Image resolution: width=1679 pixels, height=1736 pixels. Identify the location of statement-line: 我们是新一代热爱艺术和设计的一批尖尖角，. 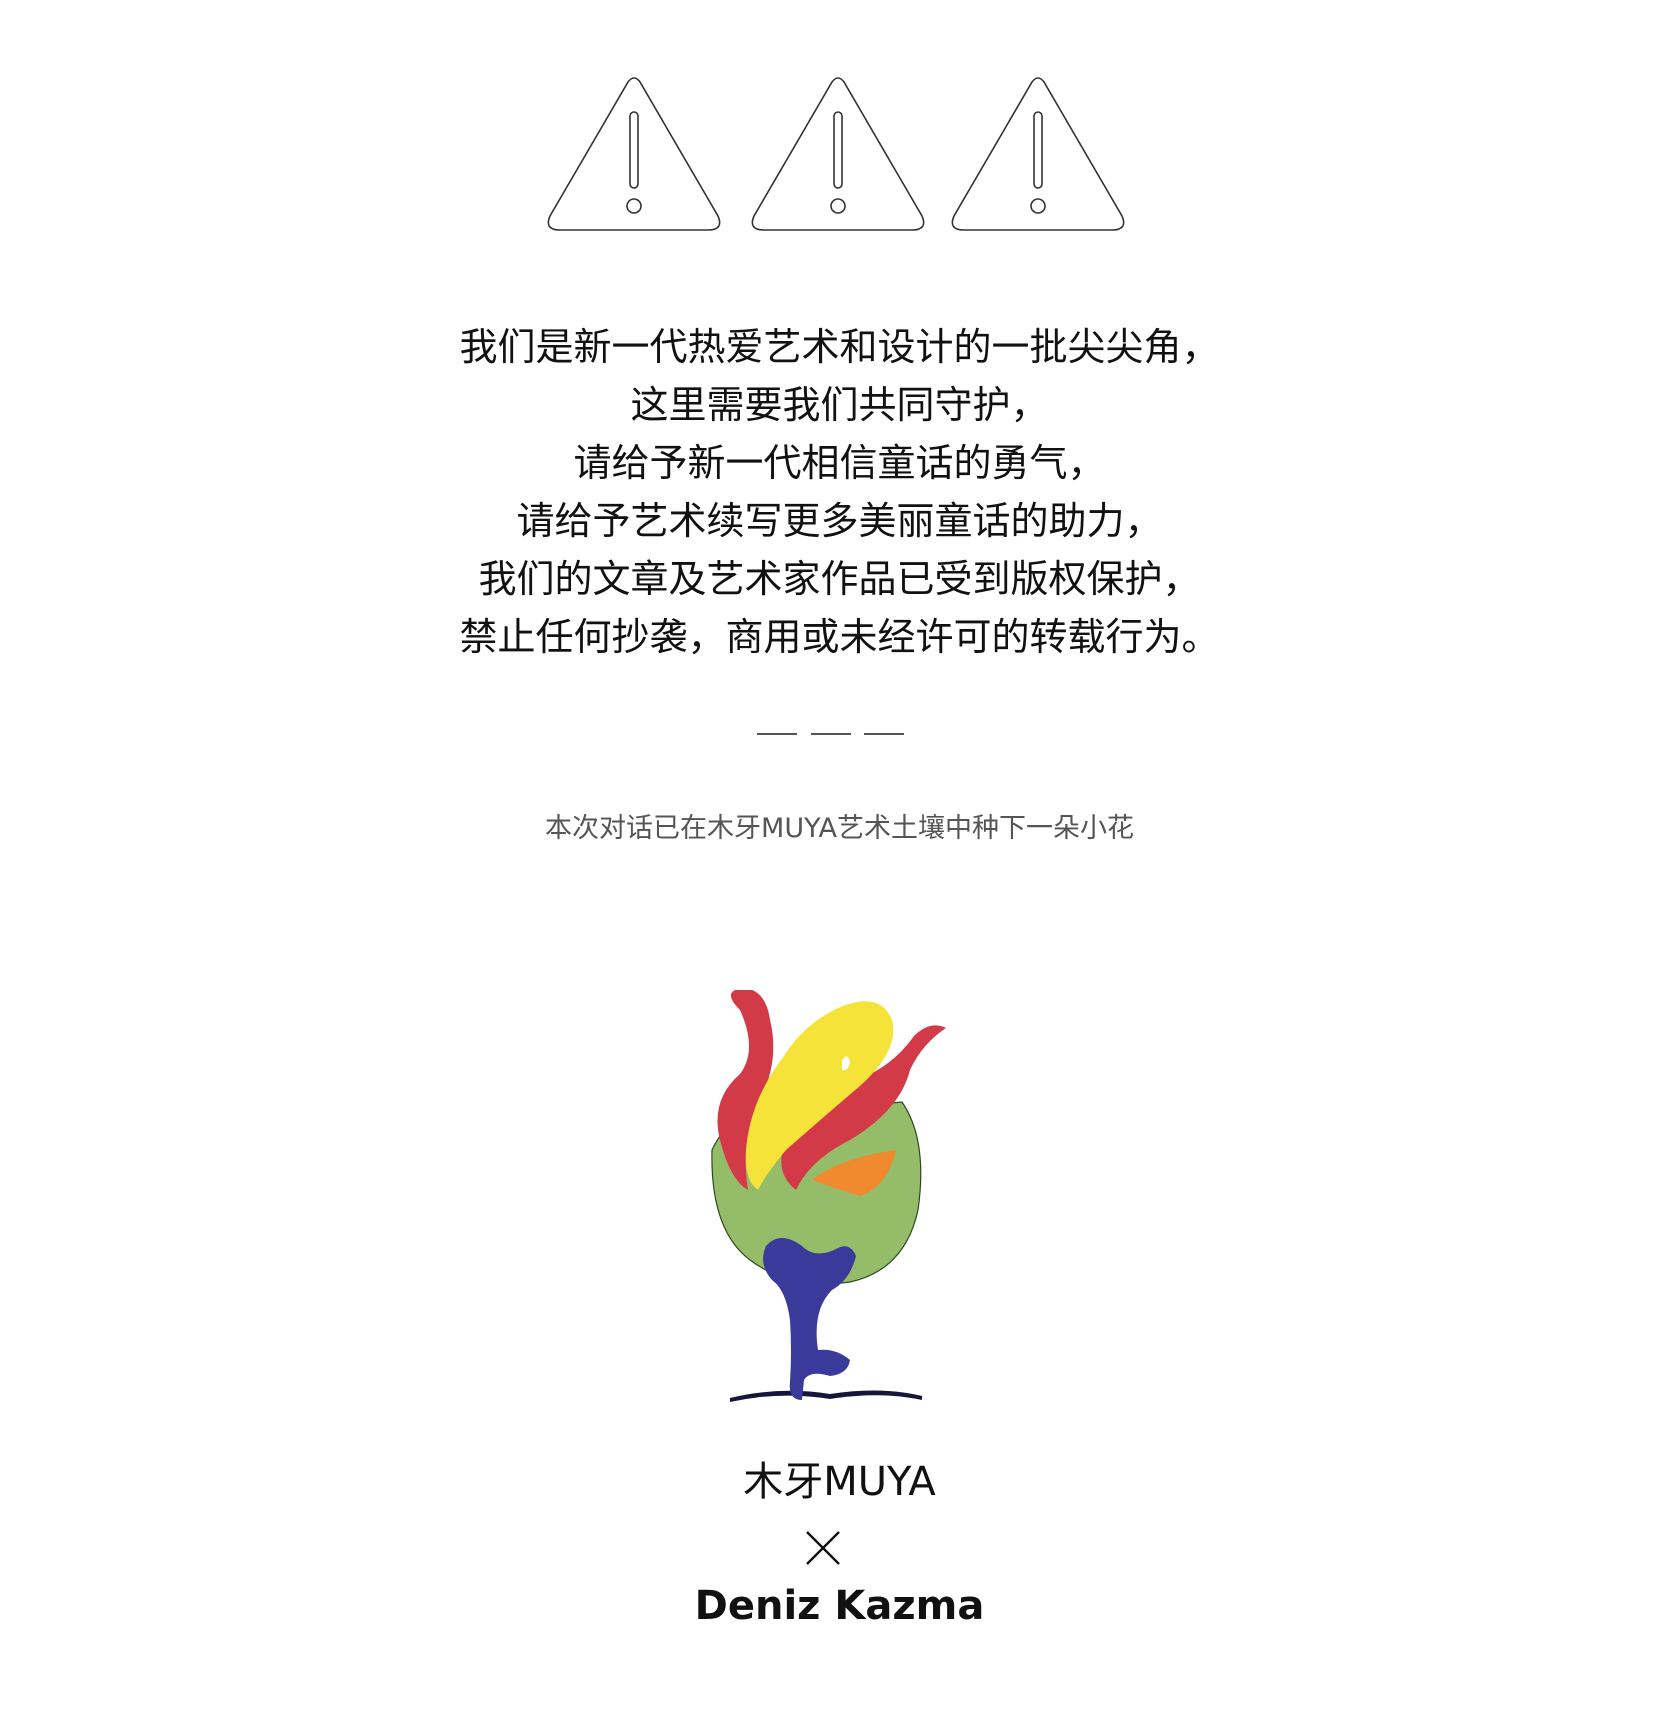
(839, 347).